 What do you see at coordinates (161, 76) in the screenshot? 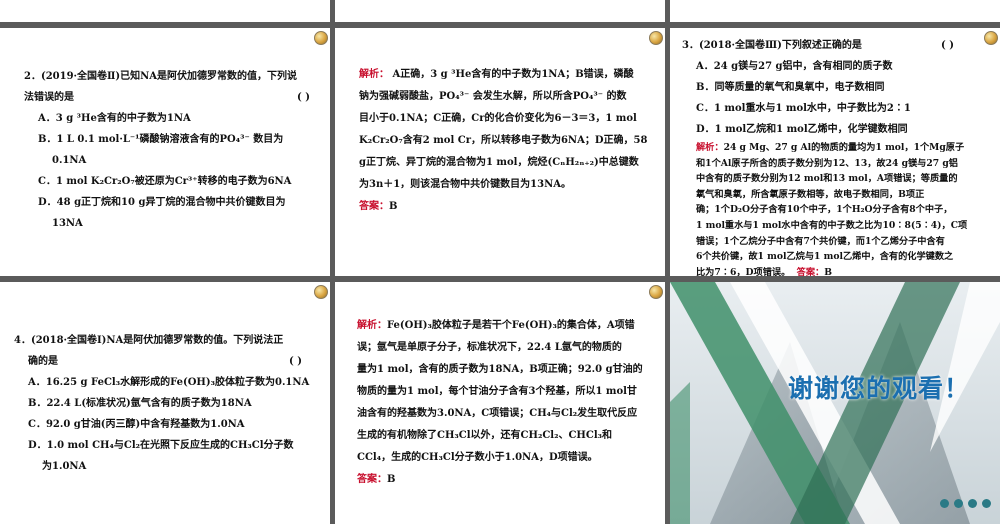
I see `question-line: 2．(2019·全国卷Ⅱ)已知NA是阿伏加德罗常数的值，下列说` at bounding box center [161, 76].